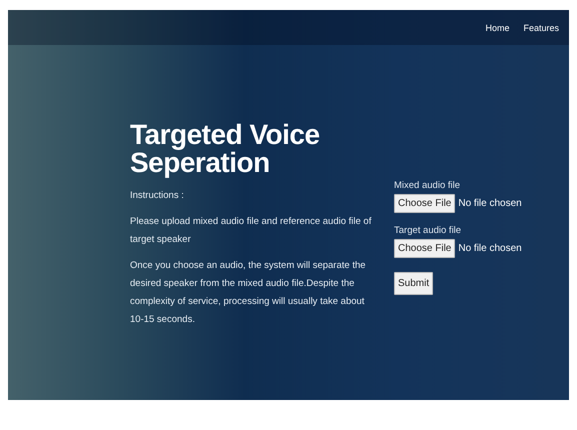 This screenshot has height=430, width=577. Describe the element at coordinates (248, 293) in the screenshot. I see `instruction-text: Once you choose an audio, the system will separate the desired speaker from the mixed audio file.Despite the complexity of service, processing will usually take about 10-15 seconds.` at that location.